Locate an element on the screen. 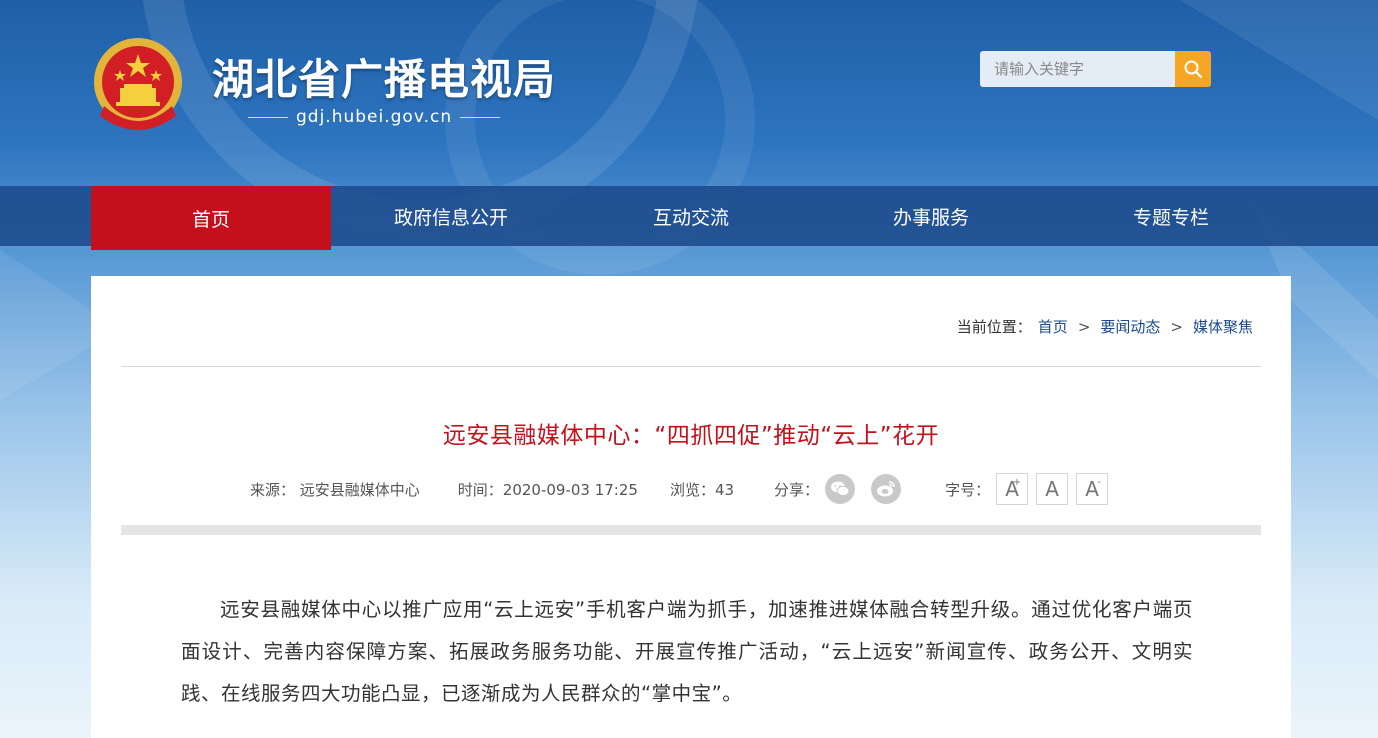 The image size is (1378, 738). article-views: 浏览：43 is located at coordinates (702, 489).